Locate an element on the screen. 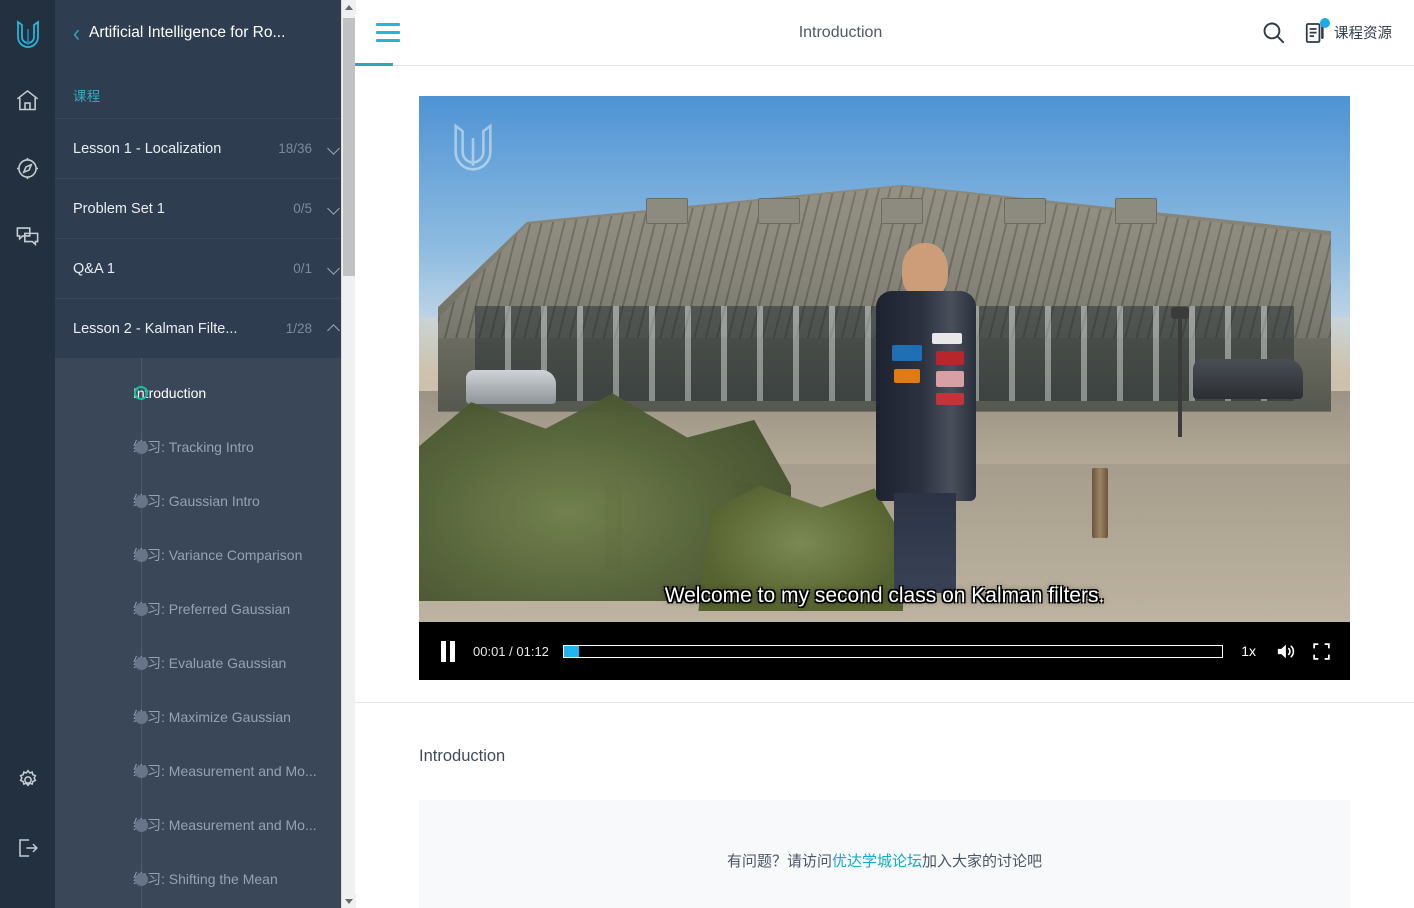 The width and height of the screenshot is (1414, 908). volume-button is located at coordinates (1285, 651).